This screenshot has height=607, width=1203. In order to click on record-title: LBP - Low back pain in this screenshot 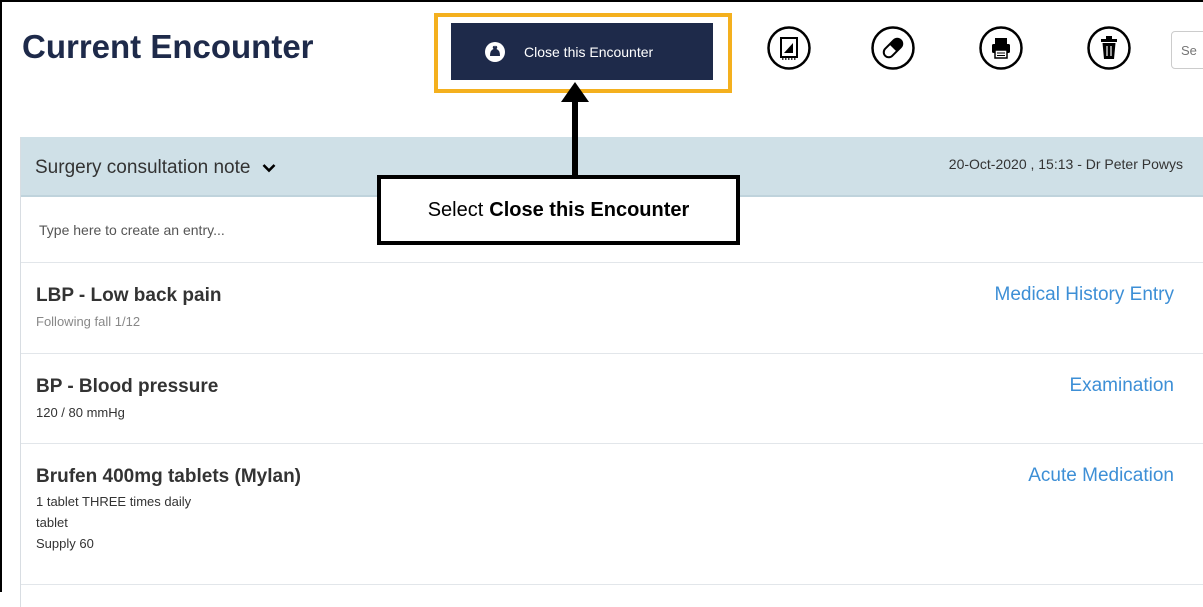, I will do `click(129, 295)`.